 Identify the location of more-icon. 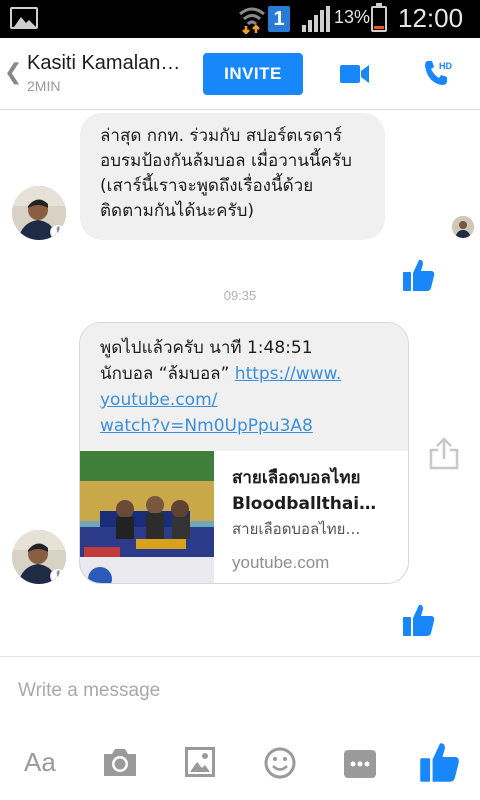
(360, 764).